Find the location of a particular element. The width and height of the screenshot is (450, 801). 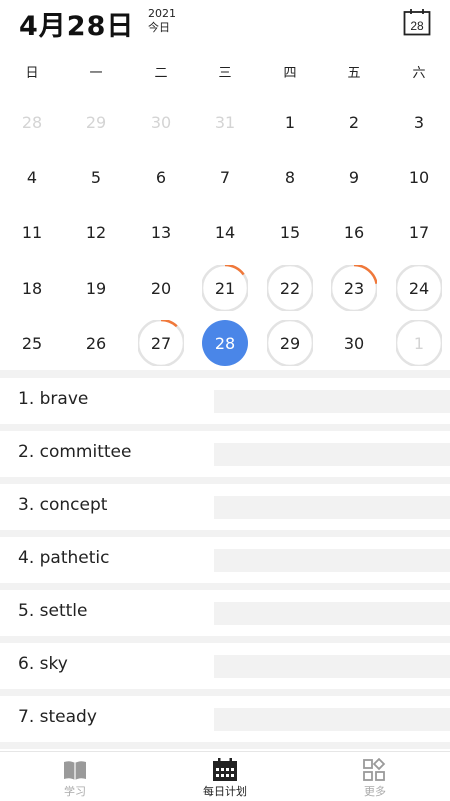

calendar-day-number: 2 is located at coordinates (354, 122).